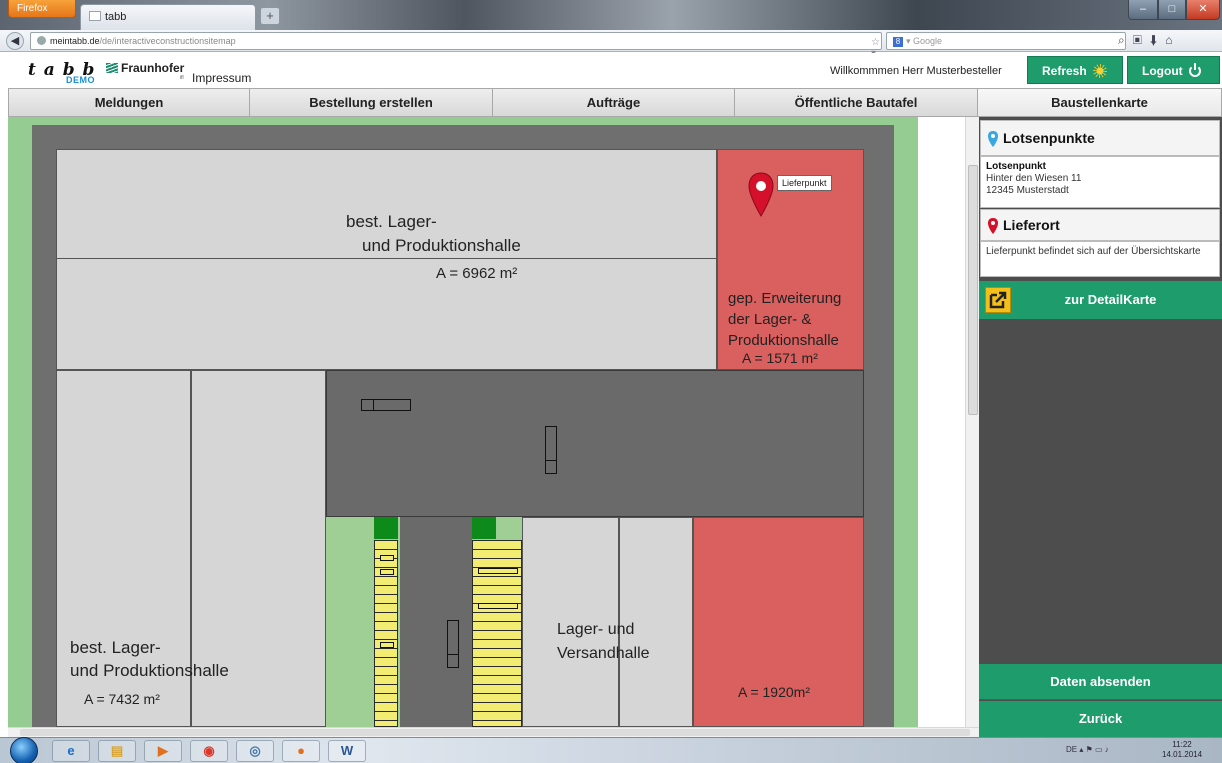 The height and width of the screenshot is (763, 1222). What do you see at coordinates (916, 71) in the screenshot?
I see `welcome-text: Willkommmen Herr Musterbesteller` at bounding box center [916, 71].